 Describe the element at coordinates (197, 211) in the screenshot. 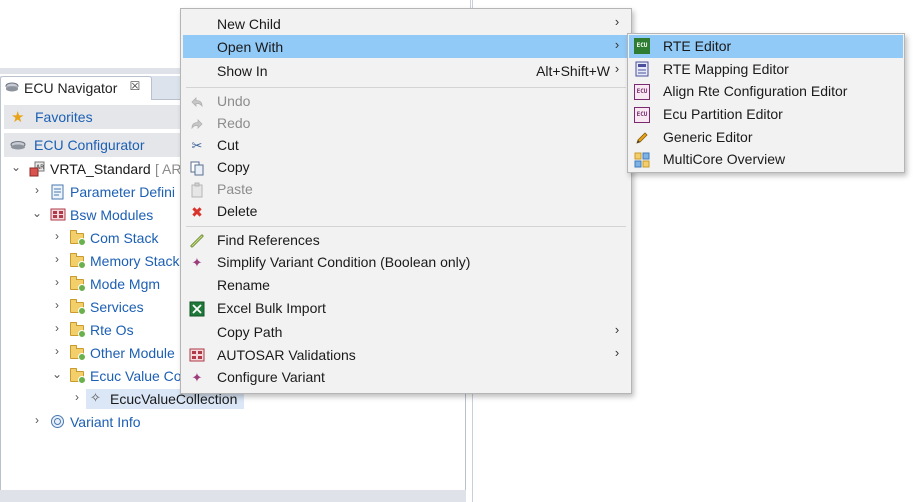

I see `delete-icon: ✖` at that location.